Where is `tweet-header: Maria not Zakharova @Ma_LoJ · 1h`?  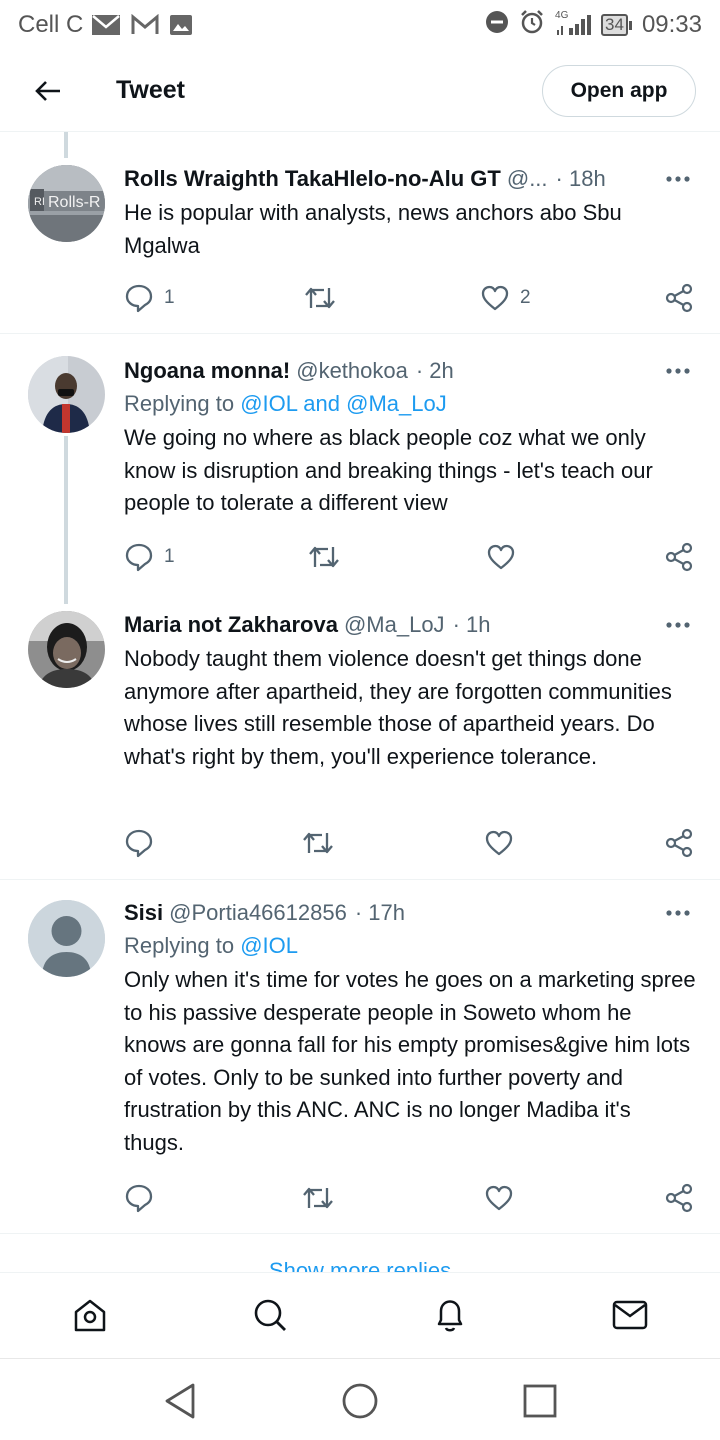 tweet-header: Maria not Zakharova @Ma_LoJ · 1h is located at coordinates (410, 625).